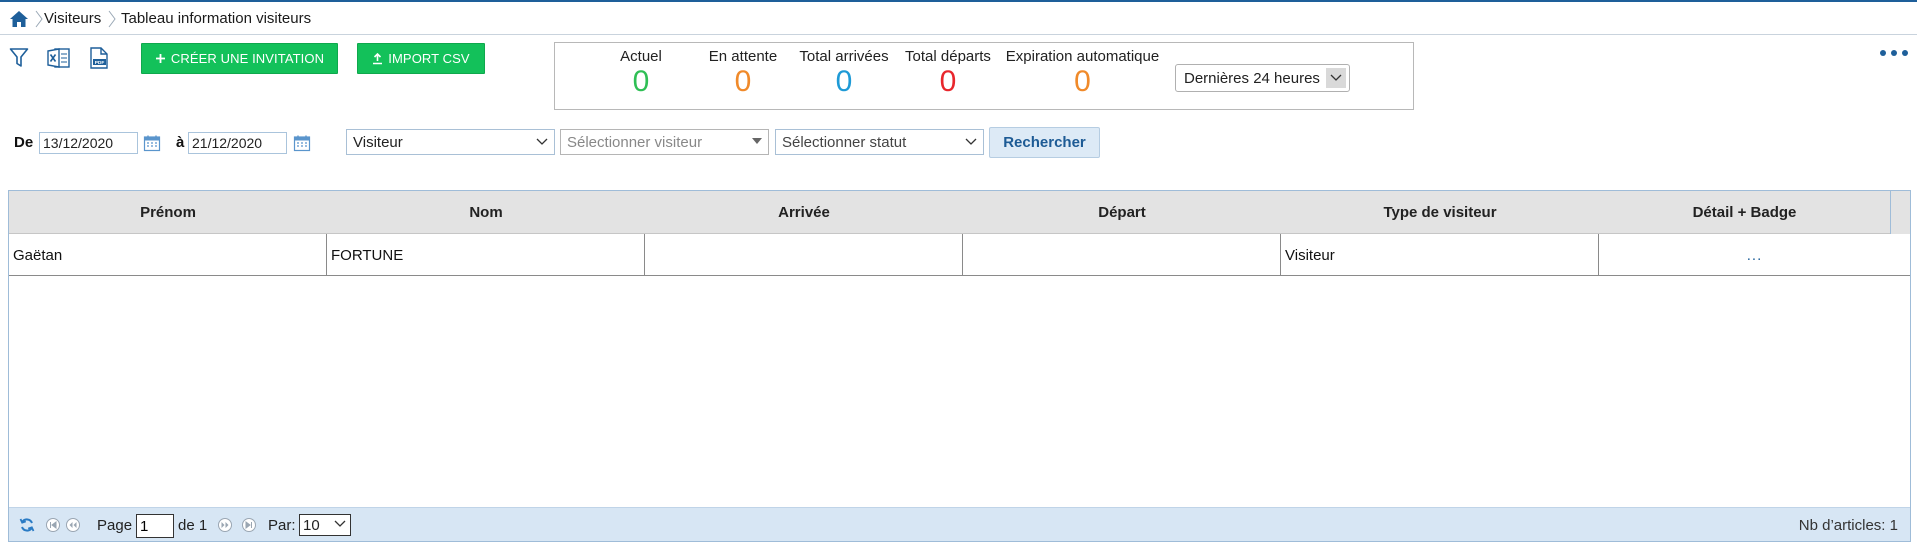  I want to click on first-page-icon, so click(53, 525).